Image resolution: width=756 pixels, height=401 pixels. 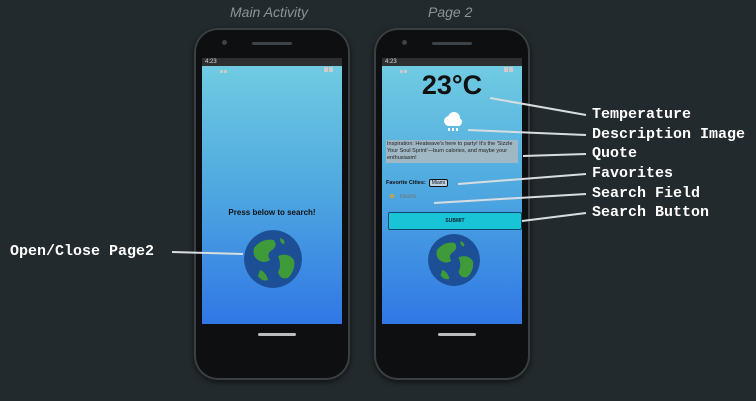 I want to click on annotation-search-field: Search Field, so click(x=646, y=193).